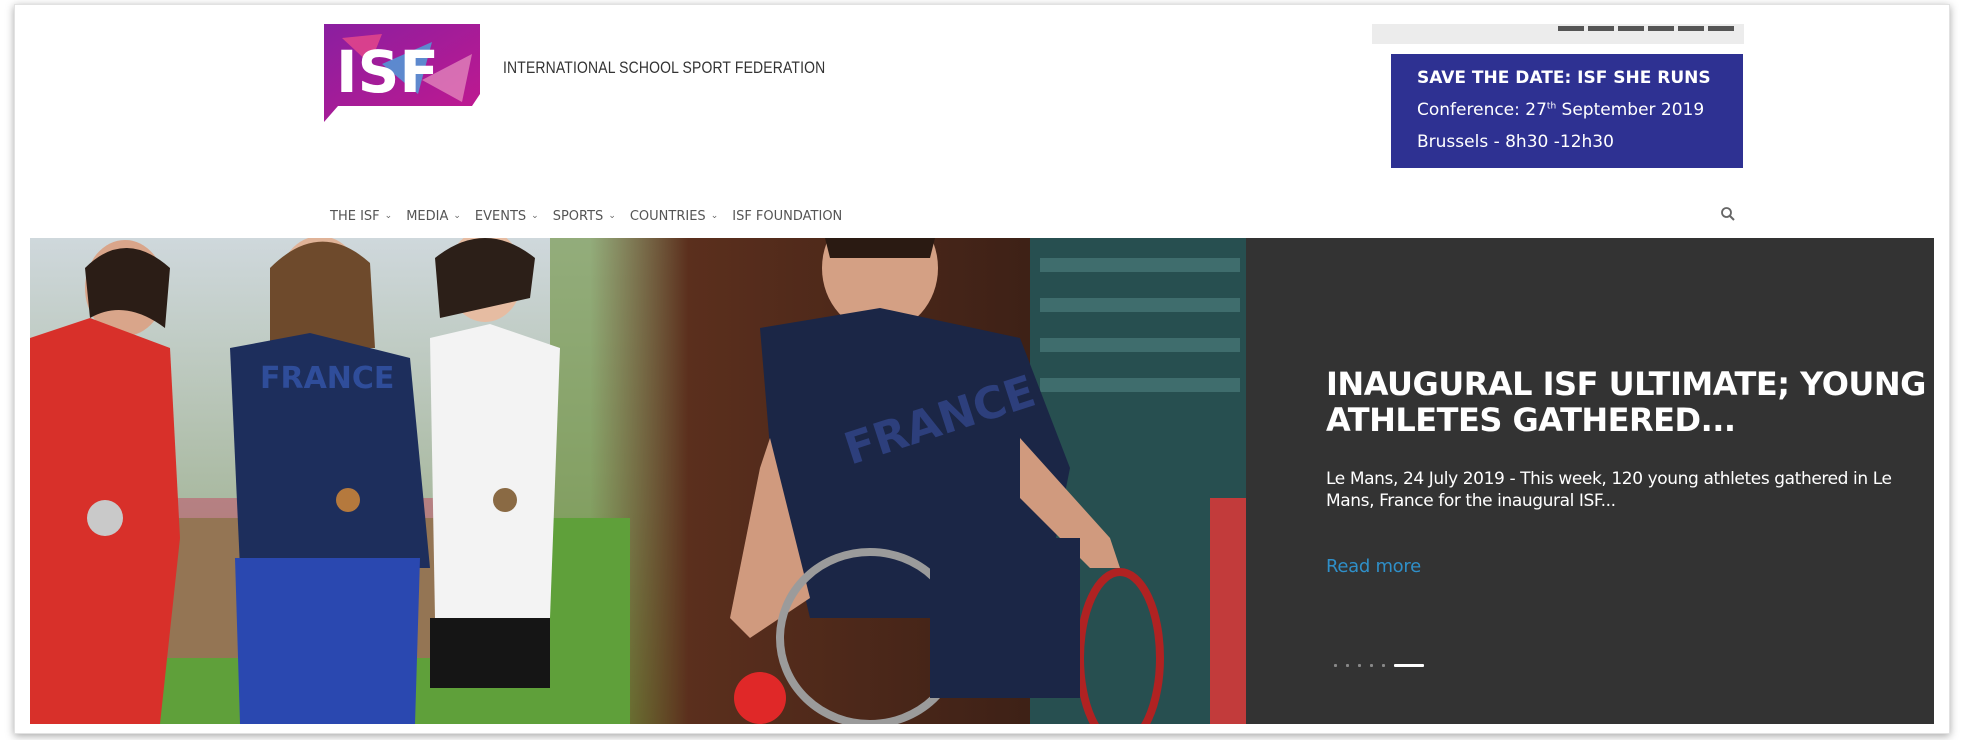 This screenshot has height=740, width=1964. Describe the element at coordinates (1561, 110) in the screenshot. I see `promo-date: Conference: 27th September 2019` at that location.